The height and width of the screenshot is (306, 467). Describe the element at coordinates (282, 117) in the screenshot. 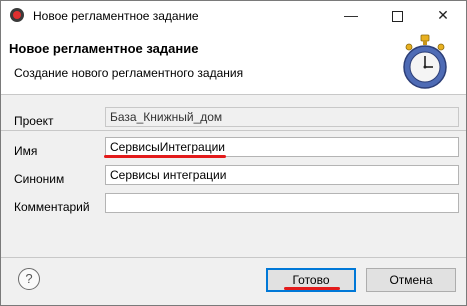

I see `project-field: База_Книжный_дом` at that location.